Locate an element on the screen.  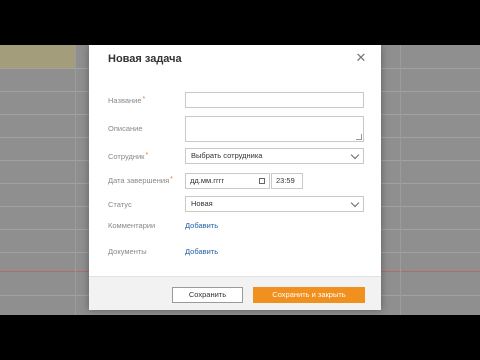
save-button: Сохранить is located at coordinates (207, 295).